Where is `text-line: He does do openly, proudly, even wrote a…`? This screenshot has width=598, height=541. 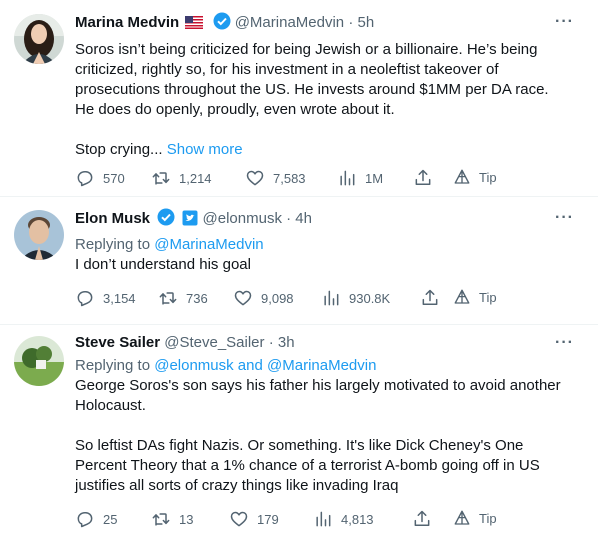
text-line: He does do openly, proudly, even wrote a… is located at coordinates (235, 109).